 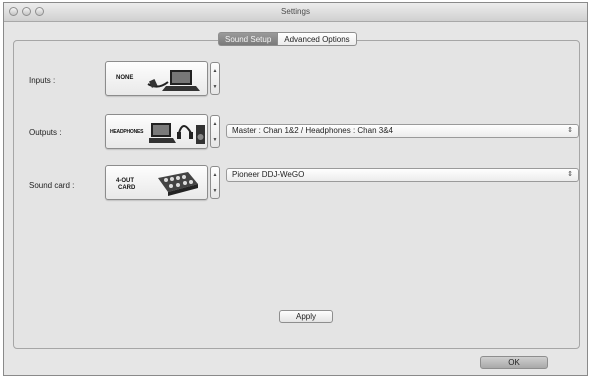 I want to click on outputs-stepper: ▲ ▼, so click(x=215, y=131).